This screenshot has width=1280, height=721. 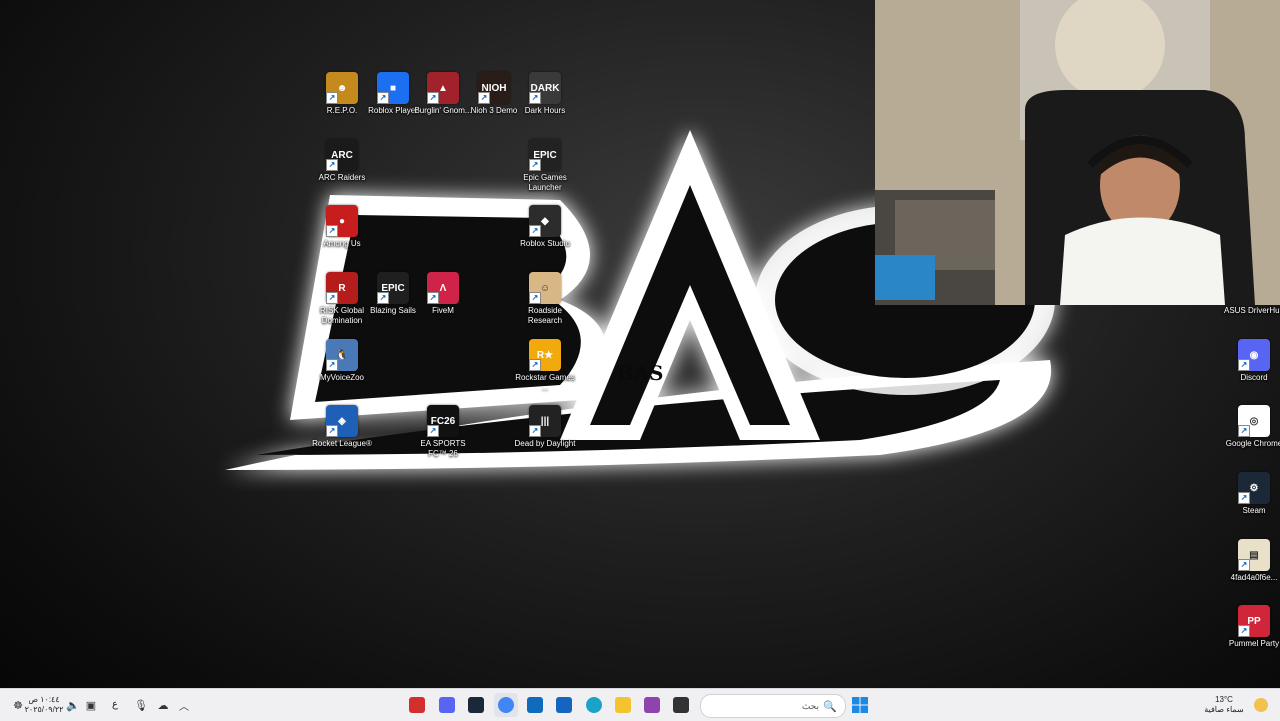 What do you see at coordinates (1254, 377) in the screenshot?
I see `desktop-icon-label: Discord` at bounding box center [1254, 377].